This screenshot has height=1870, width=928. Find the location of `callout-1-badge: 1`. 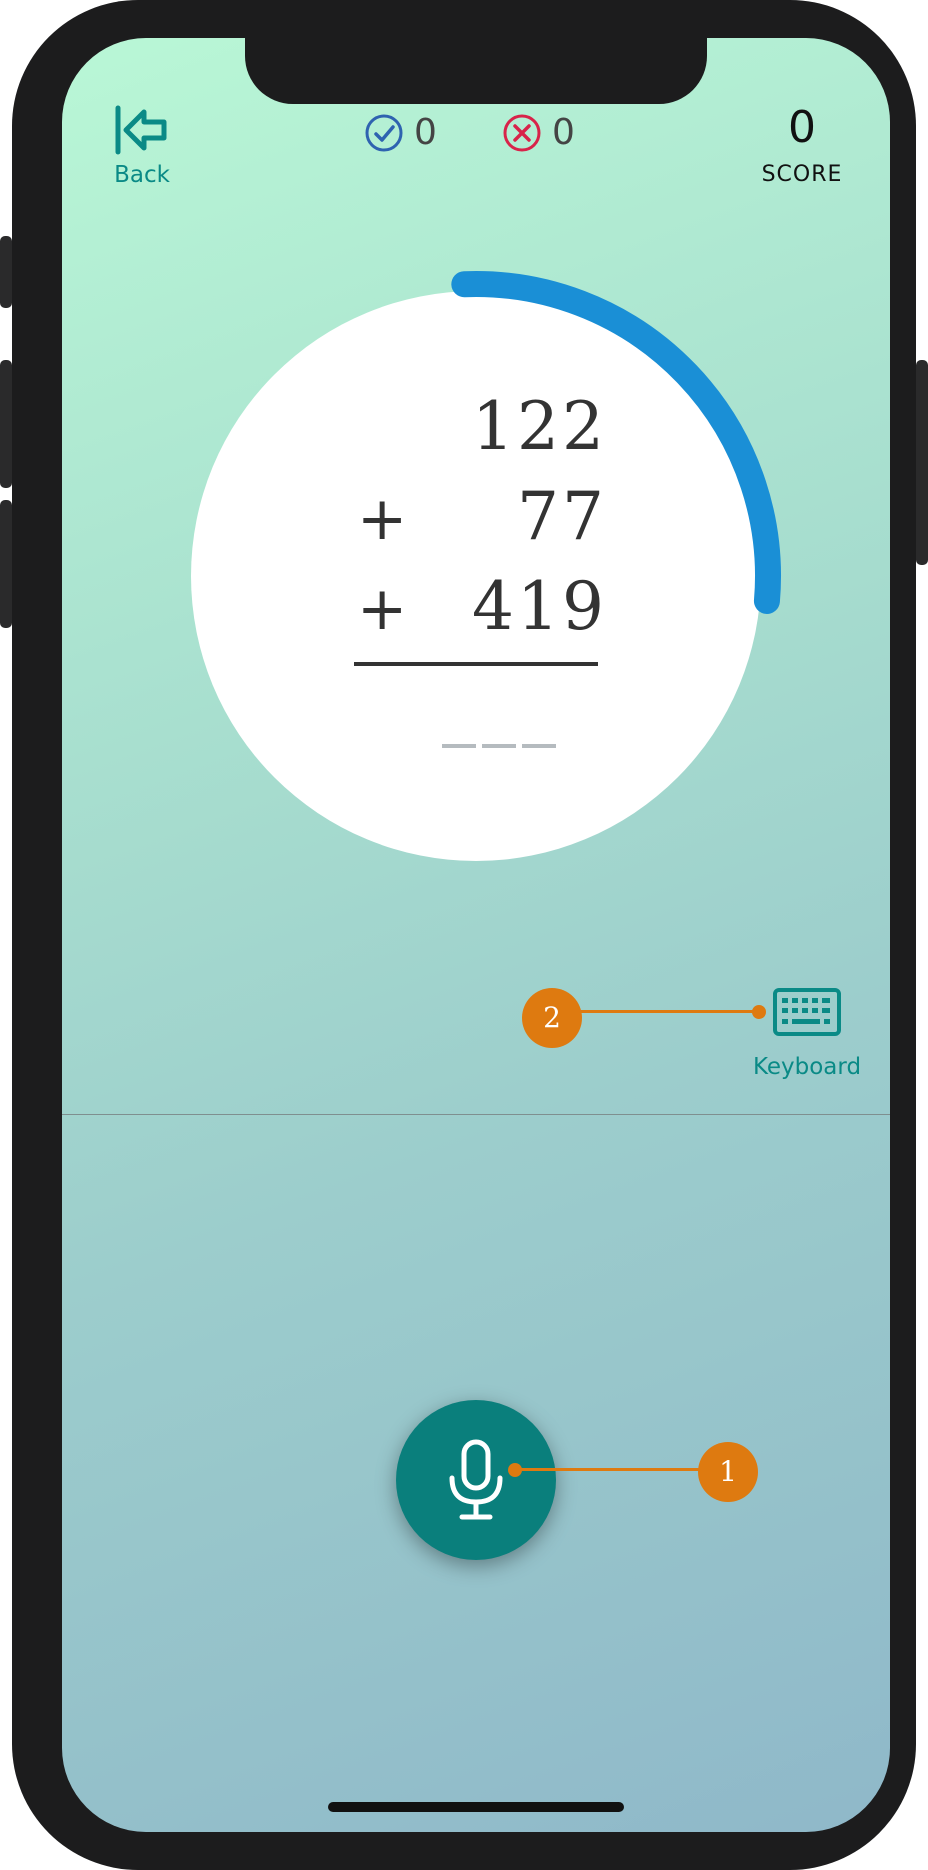

callout-1-badge: 1 is located at coordinates (728, 1472).